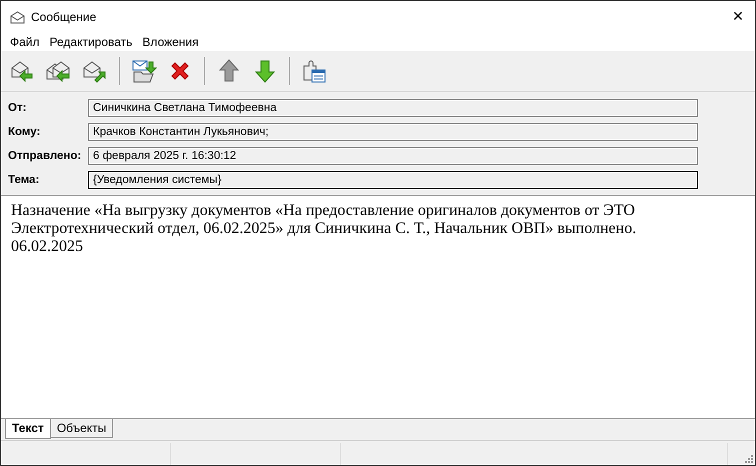  I want to click on input-field: Синичкина Светлана Тимофеевна, so click(393, 108).